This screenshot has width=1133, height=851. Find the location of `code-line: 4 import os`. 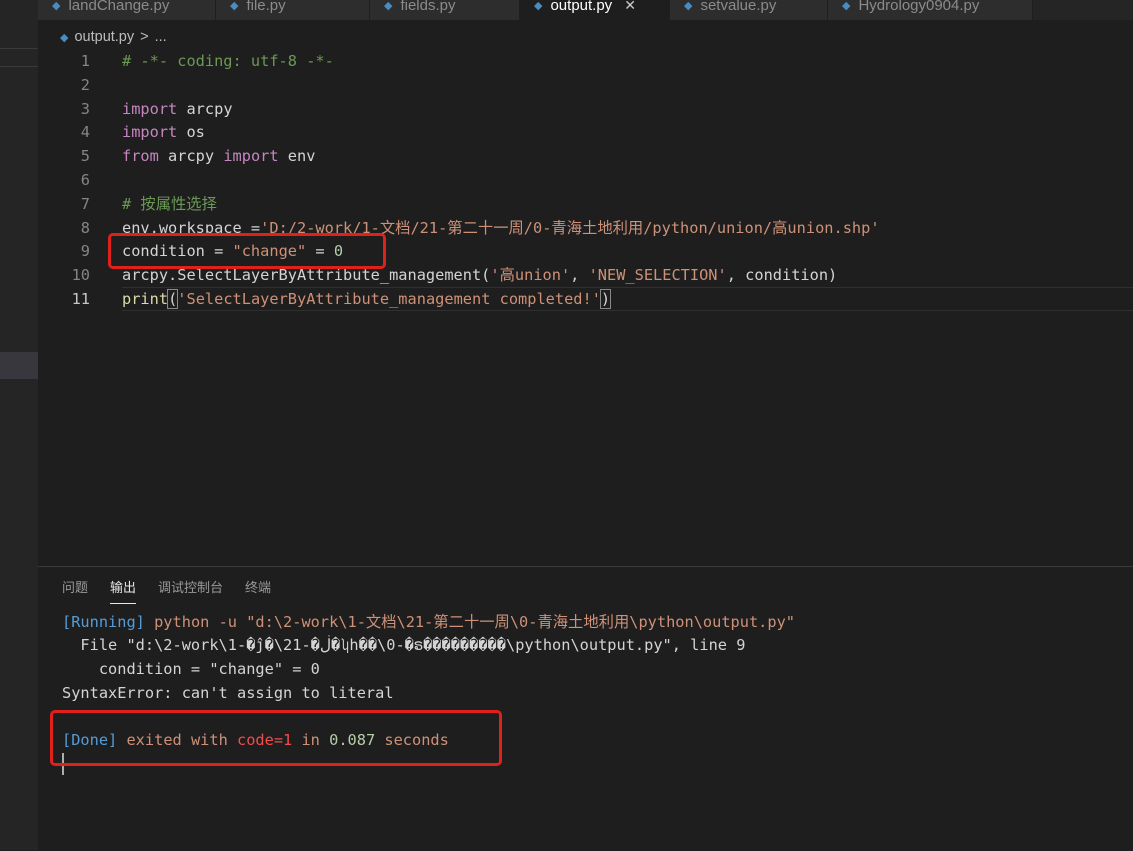

code-line: 4 import os is located at coordinates (585, 132).